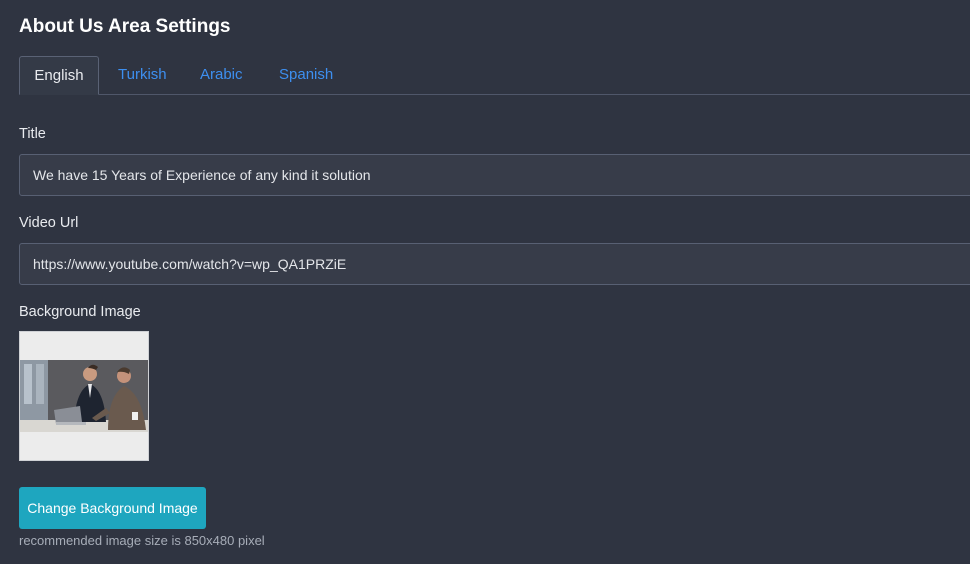 The height and width of the screenshot is (564, 970). I want to click on page-title: About Us Area Settings, so click(125, 26).